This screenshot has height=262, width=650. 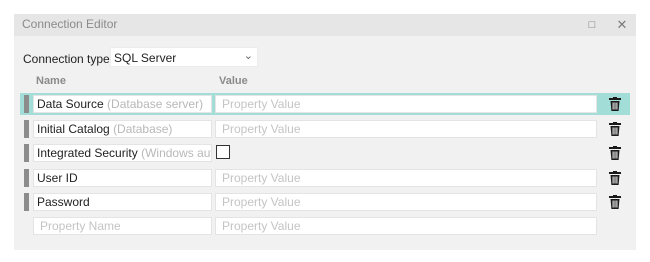 What do you see at coordinates (184, 57) in the screenshot?
I see `connection-type-dropdown: SQL Server ⌄` at bounding box center [184, 57].